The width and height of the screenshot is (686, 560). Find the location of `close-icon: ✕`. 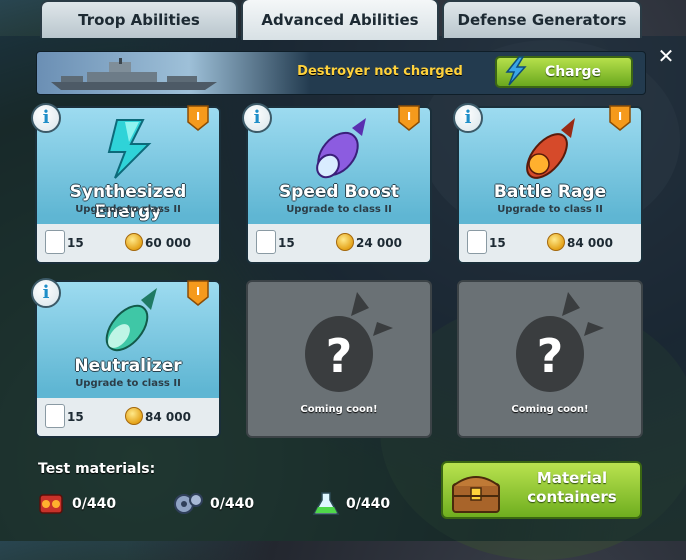

close-icon: ✕ is located at coordinates (666, 56).